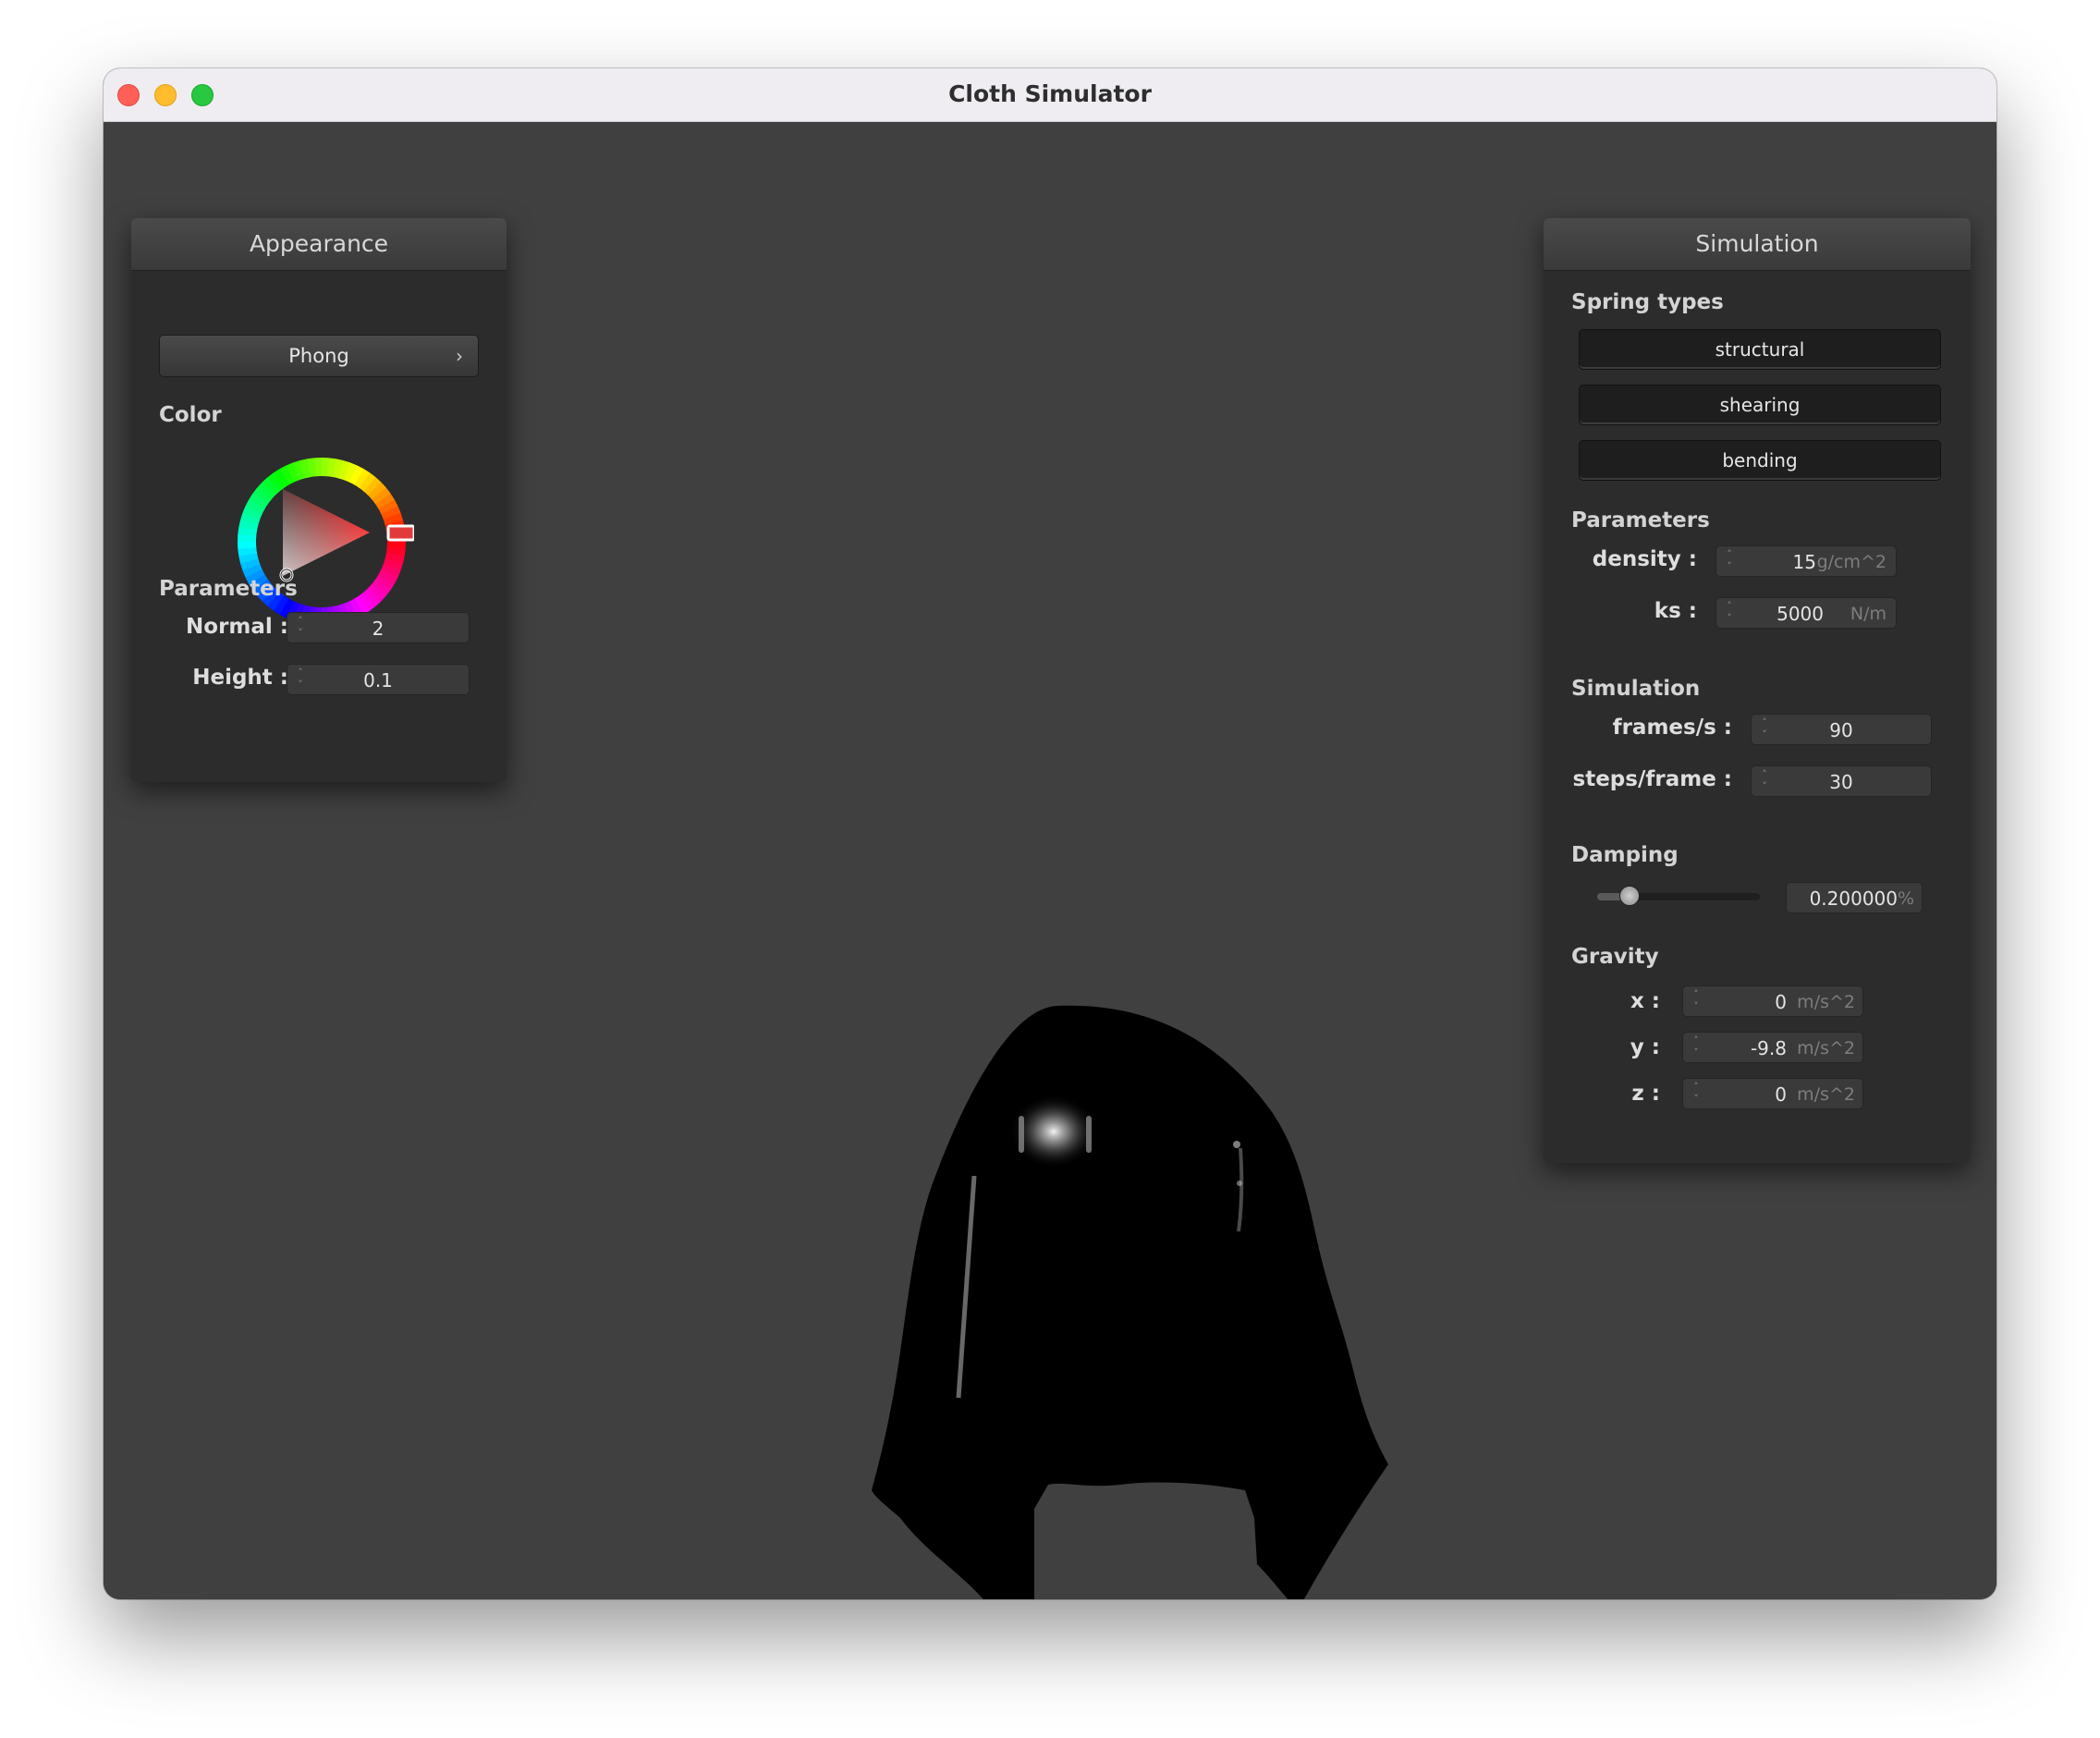 The image size is (2100, 1738). I want to click on ks-unit: N/m, so click(1868, 614).